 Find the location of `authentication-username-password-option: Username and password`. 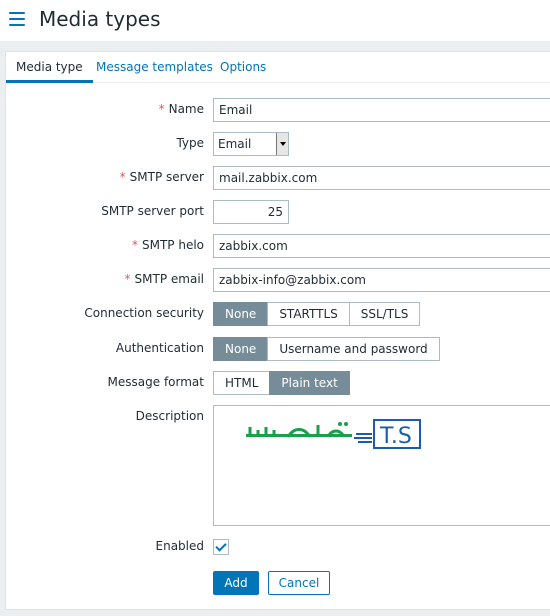

authentication-username-password-option: Username and password is located at coordinates (353, 349).